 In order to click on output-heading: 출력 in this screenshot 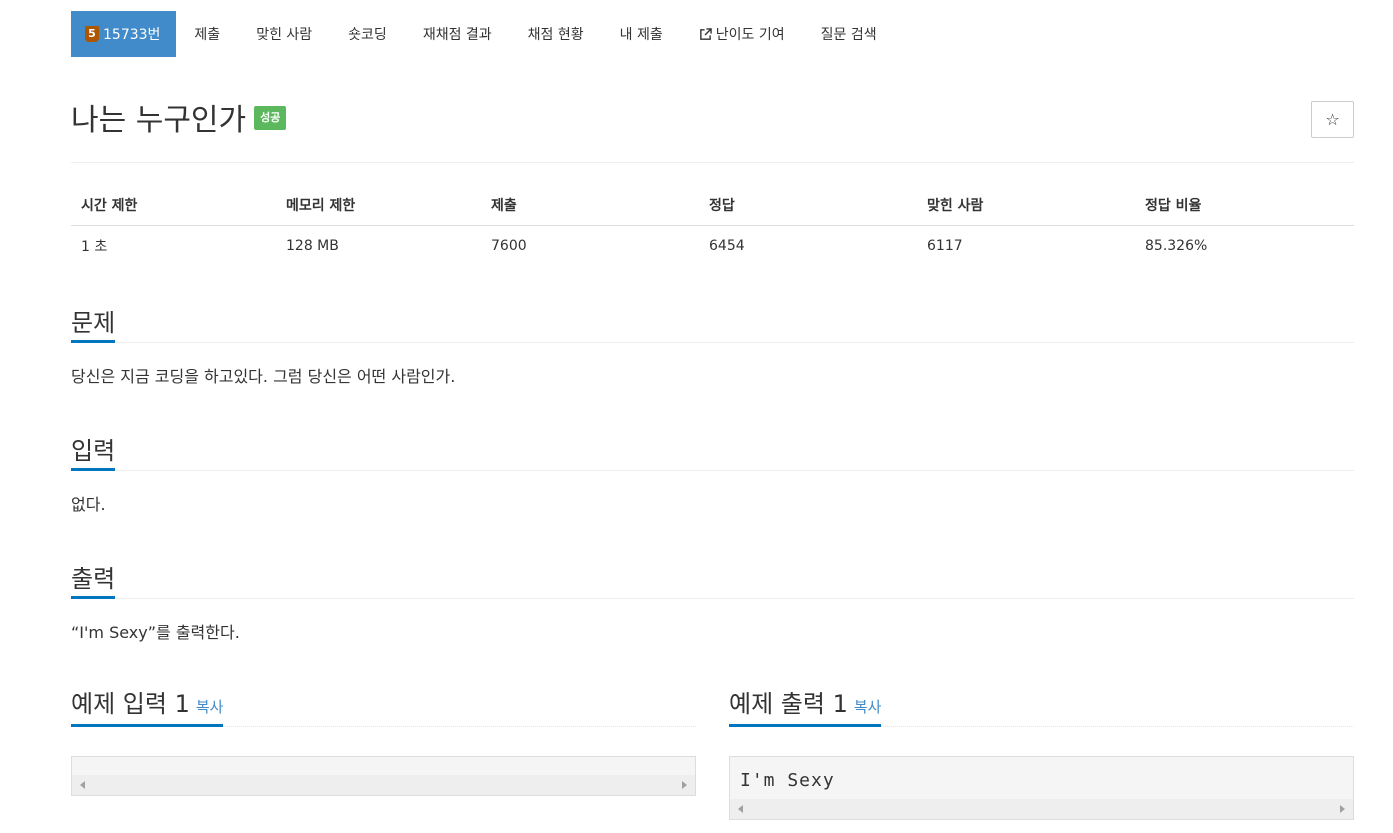, I will do `click(712, 576)`.